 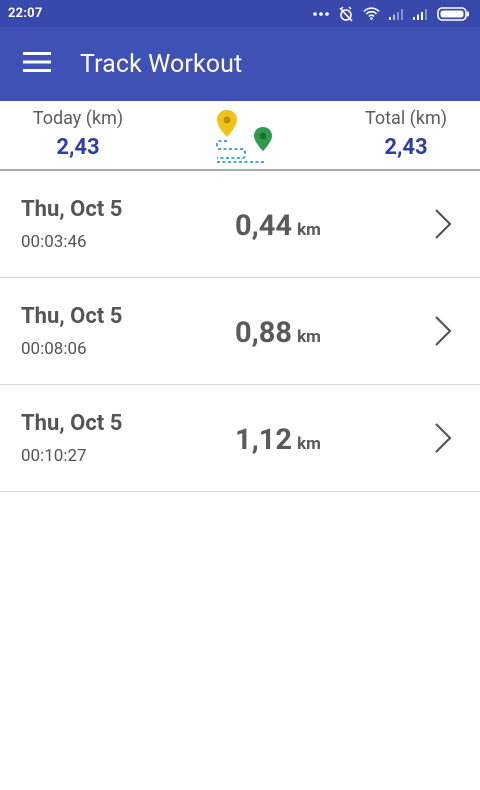 I want to click on battery-icon, so click(x=453, y=13).